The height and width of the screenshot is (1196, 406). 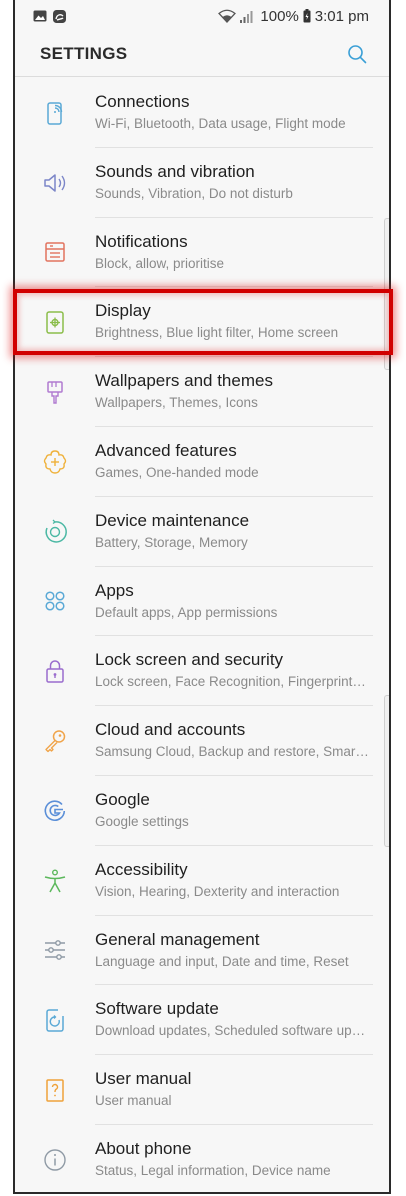 I want to click on page-title: SETTINGS, so click(x=84, y=53).